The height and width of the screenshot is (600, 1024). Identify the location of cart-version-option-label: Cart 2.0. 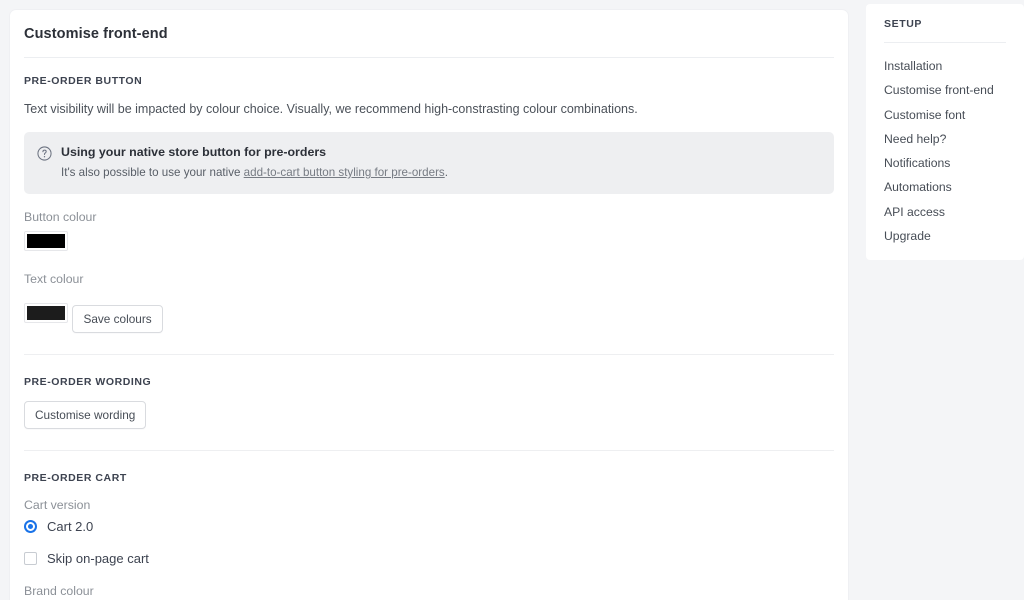
(70, 527).